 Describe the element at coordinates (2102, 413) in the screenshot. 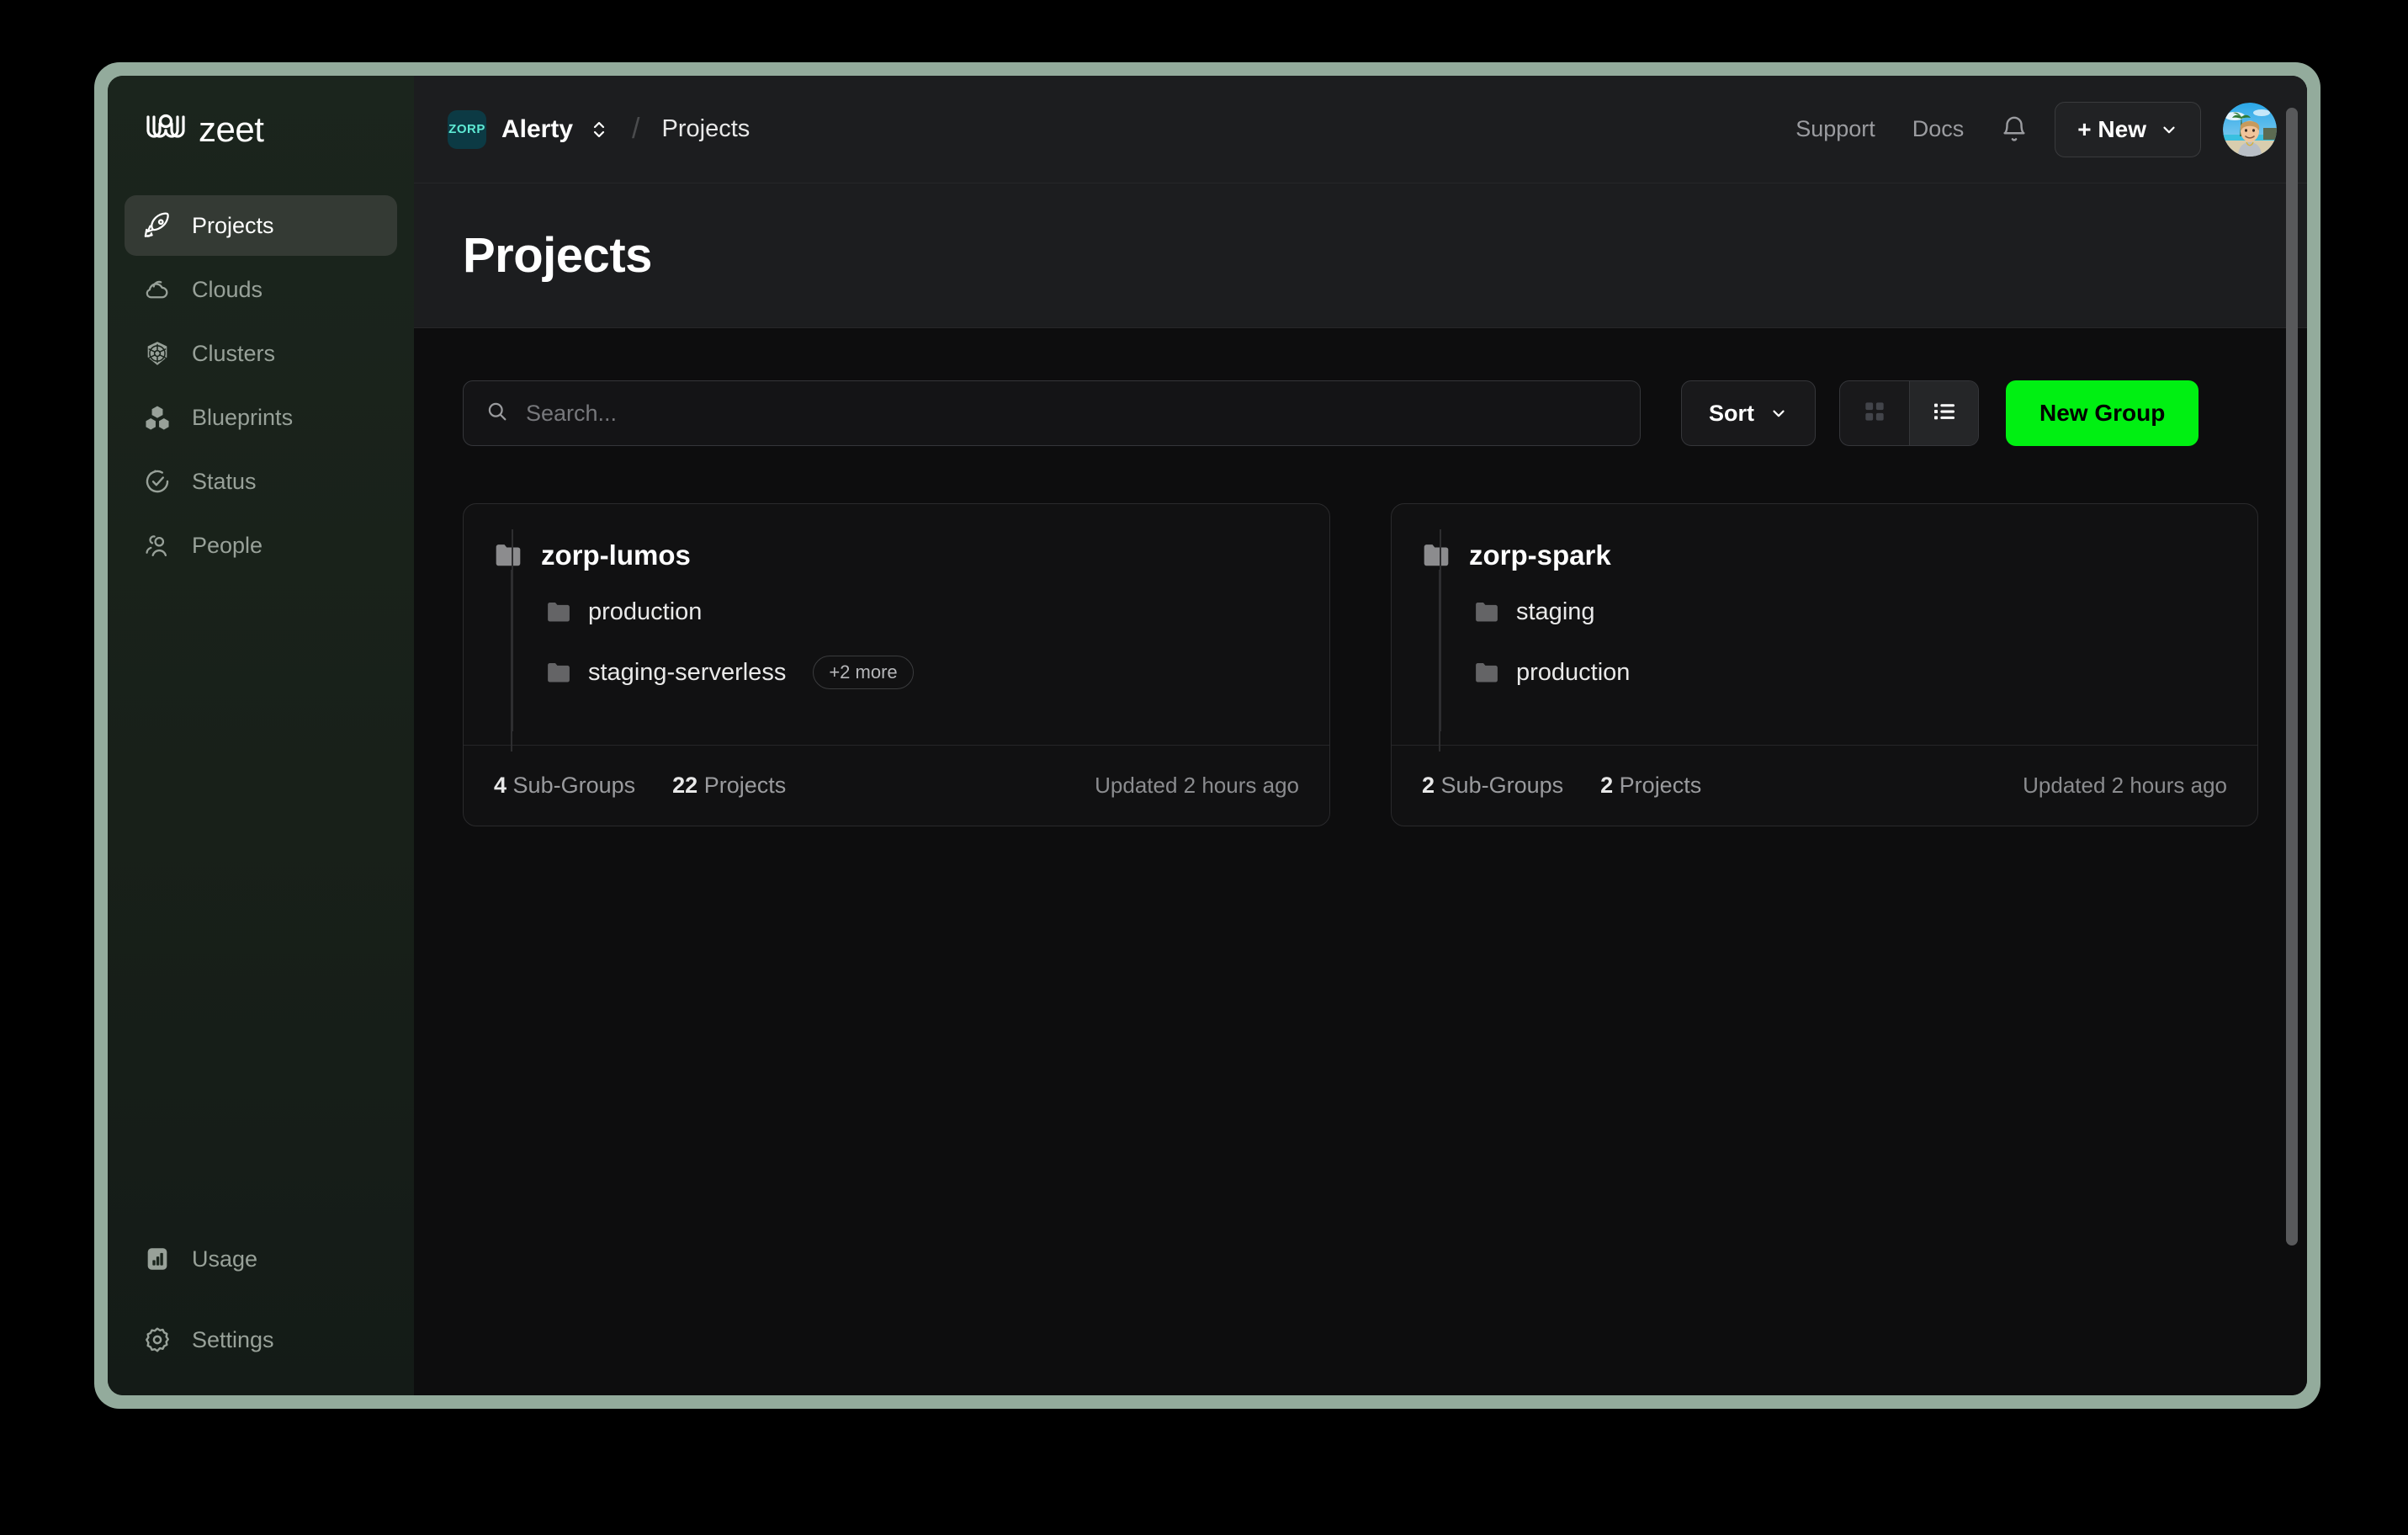

I see `new-group-button: New Group` at that location.